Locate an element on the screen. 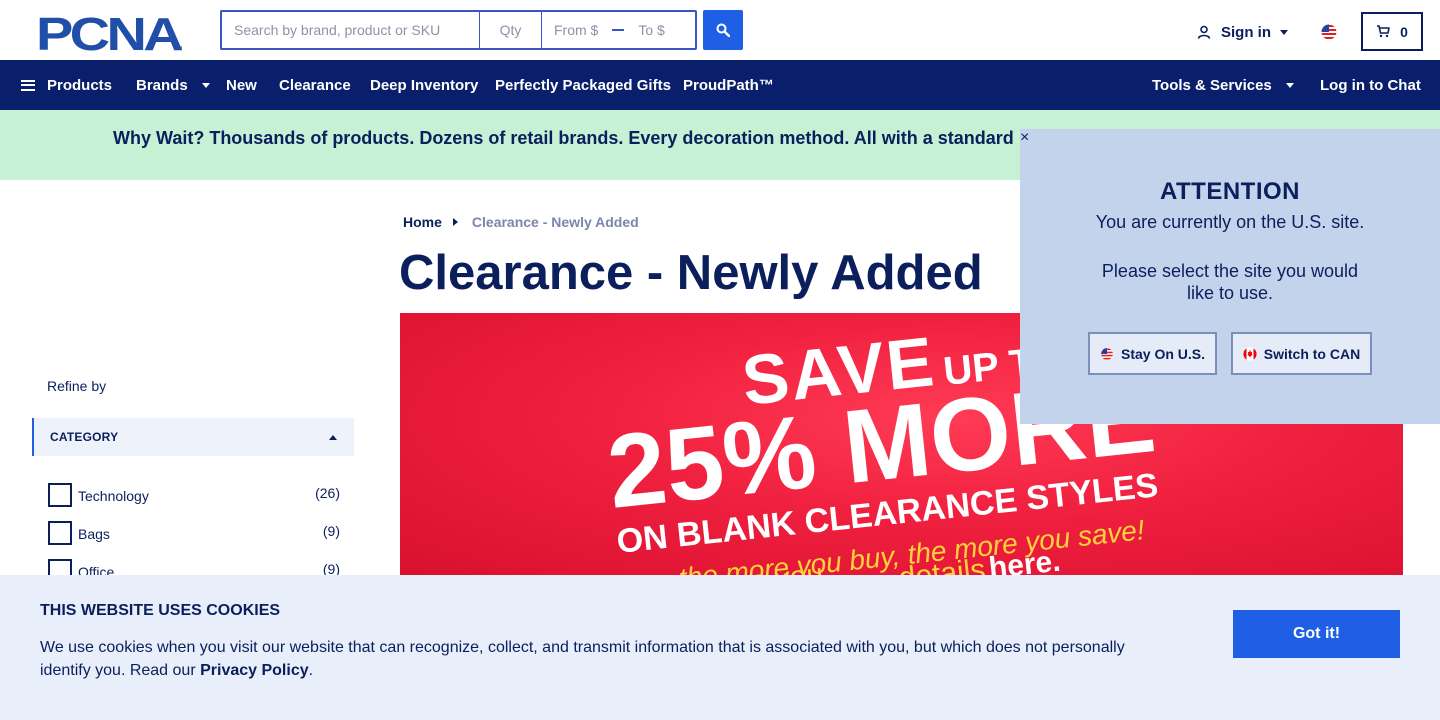 The height and width of the screenshot is (720, 1440). pcna-logo: PCNA TM is located at coordinates (111, 34).